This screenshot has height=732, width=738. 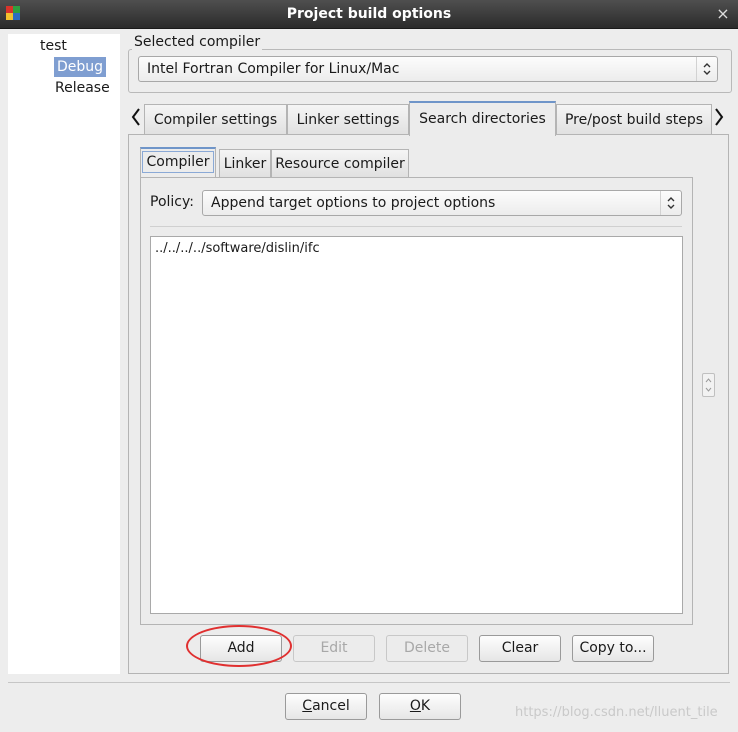 I want to click on tab-pre-post-build-steps: Pre/post build steps, so click(x=634, y=119).